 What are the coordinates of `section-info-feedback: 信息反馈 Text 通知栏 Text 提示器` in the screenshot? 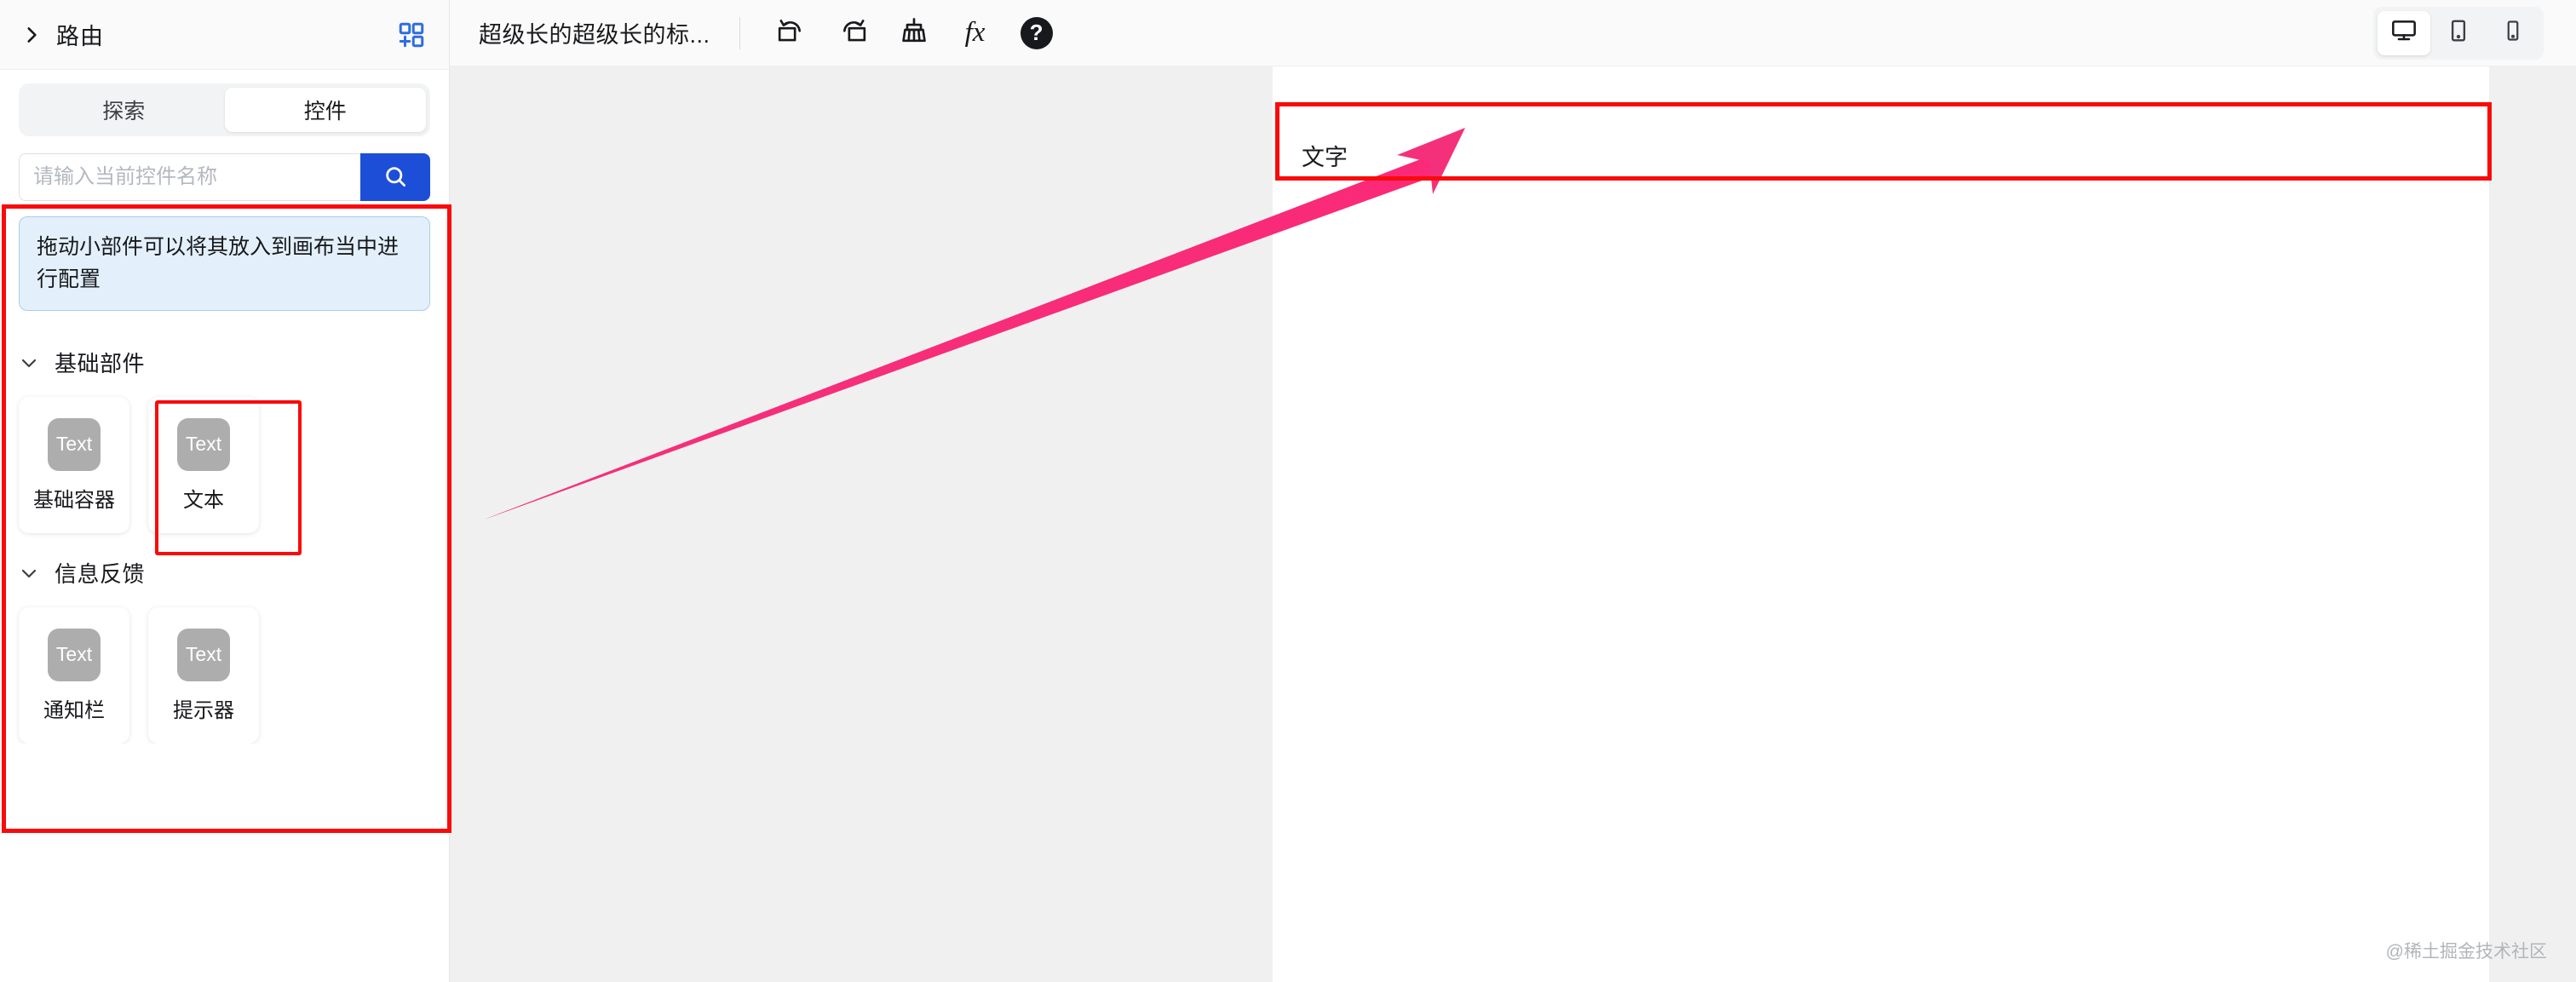 It's located at (224, 650).